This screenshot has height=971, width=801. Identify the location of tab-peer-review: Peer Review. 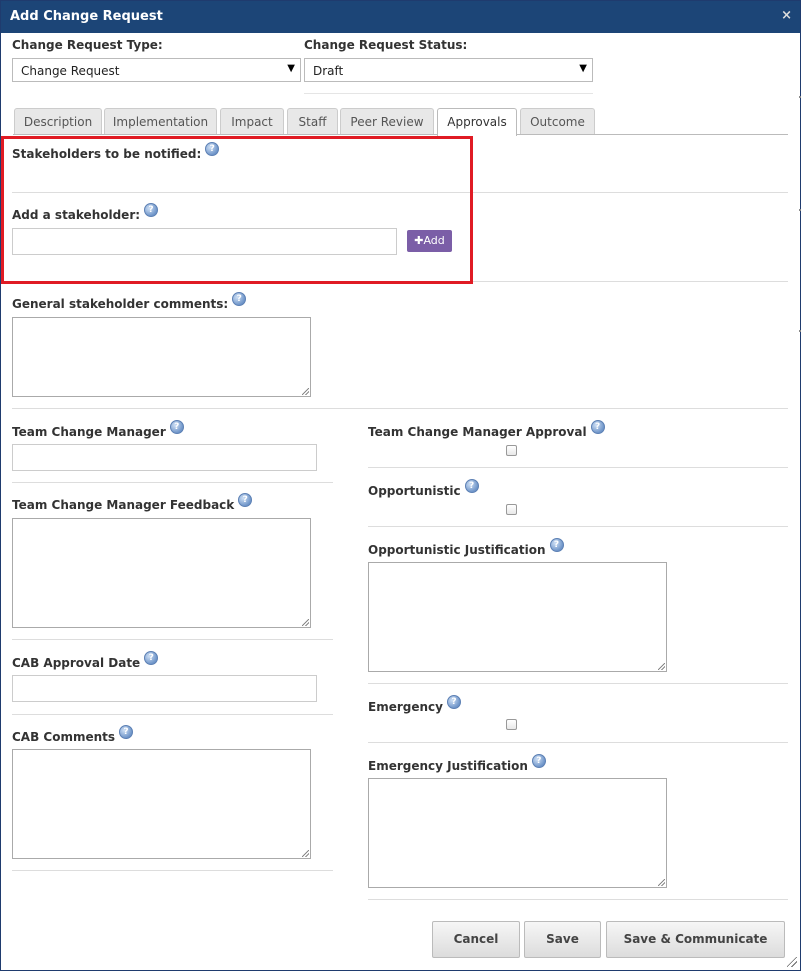
(387, 121).